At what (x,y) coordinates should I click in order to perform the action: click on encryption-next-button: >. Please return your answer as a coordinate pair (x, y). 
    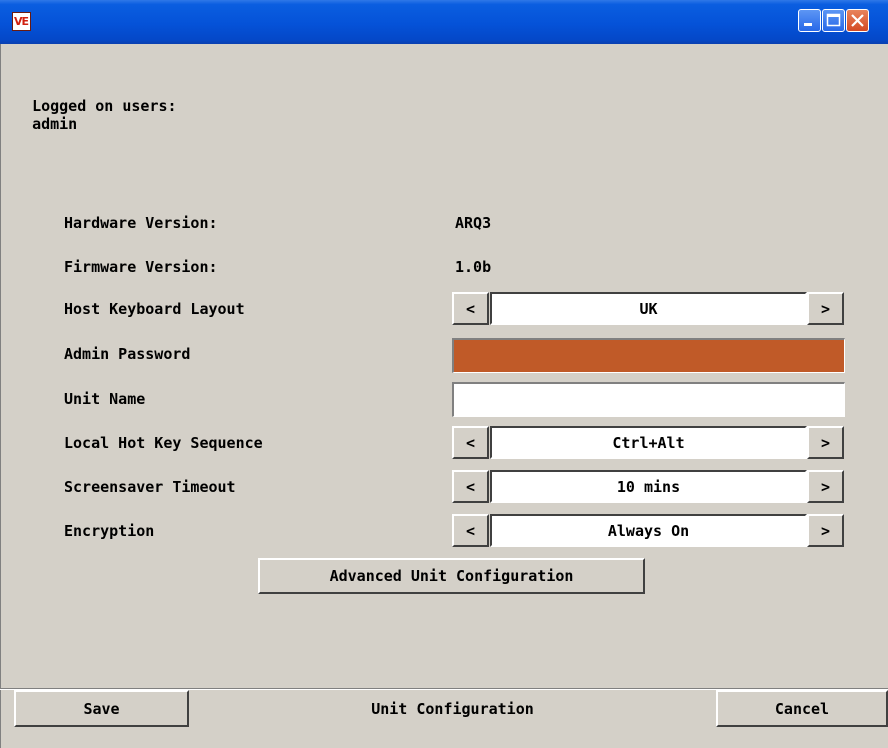
    Looking at the image, I should click on (825, 530).